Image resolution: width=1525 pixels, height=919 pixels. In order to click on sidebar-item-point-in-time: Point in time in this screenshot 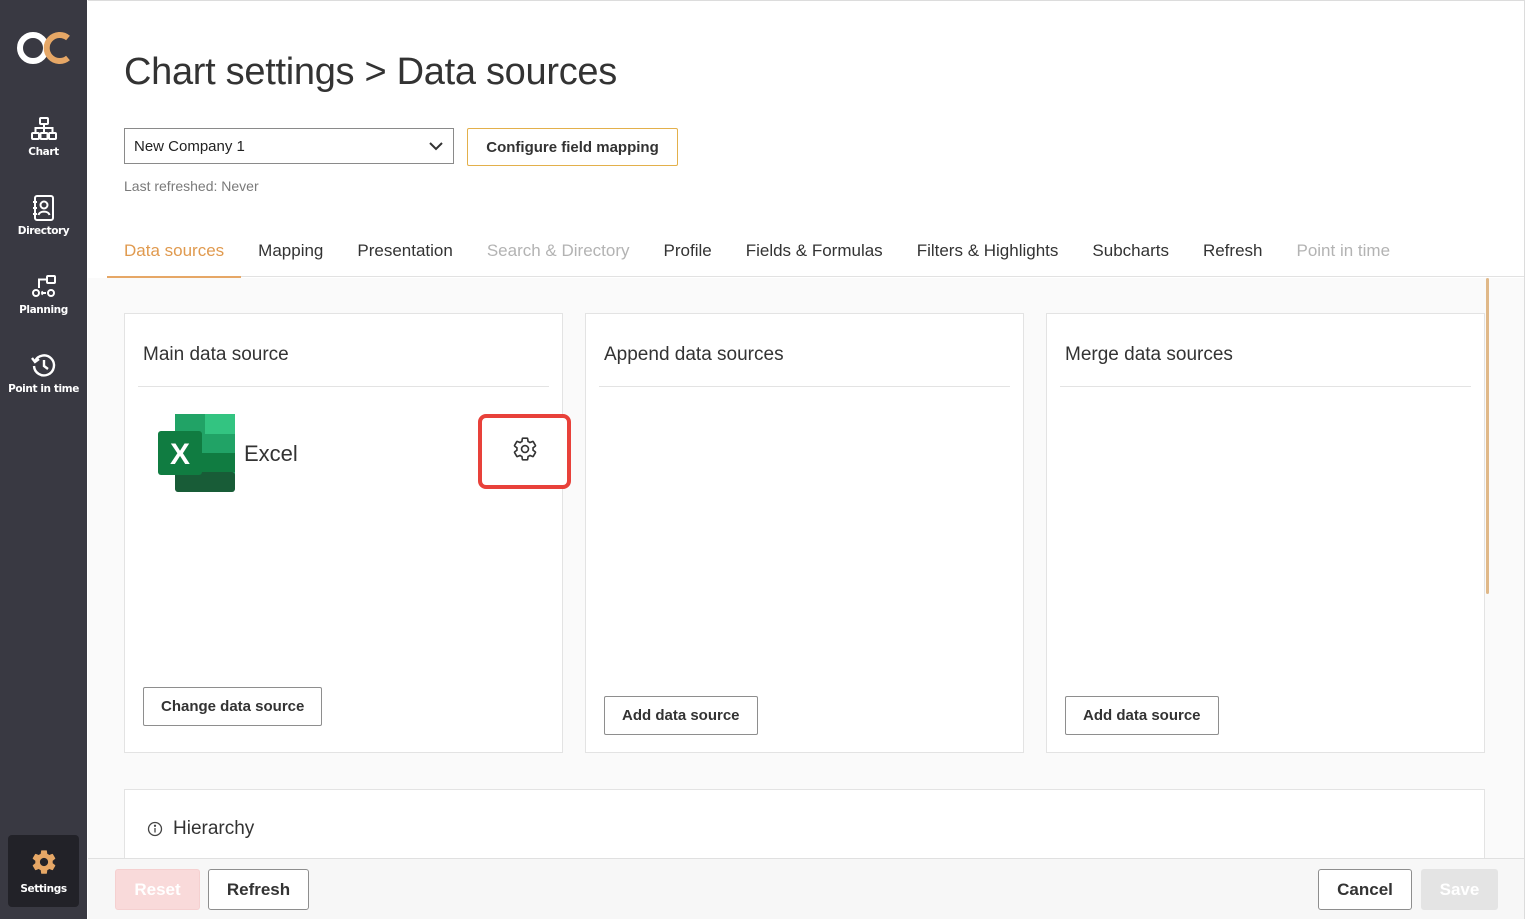, I will do `click(43, 373)`.